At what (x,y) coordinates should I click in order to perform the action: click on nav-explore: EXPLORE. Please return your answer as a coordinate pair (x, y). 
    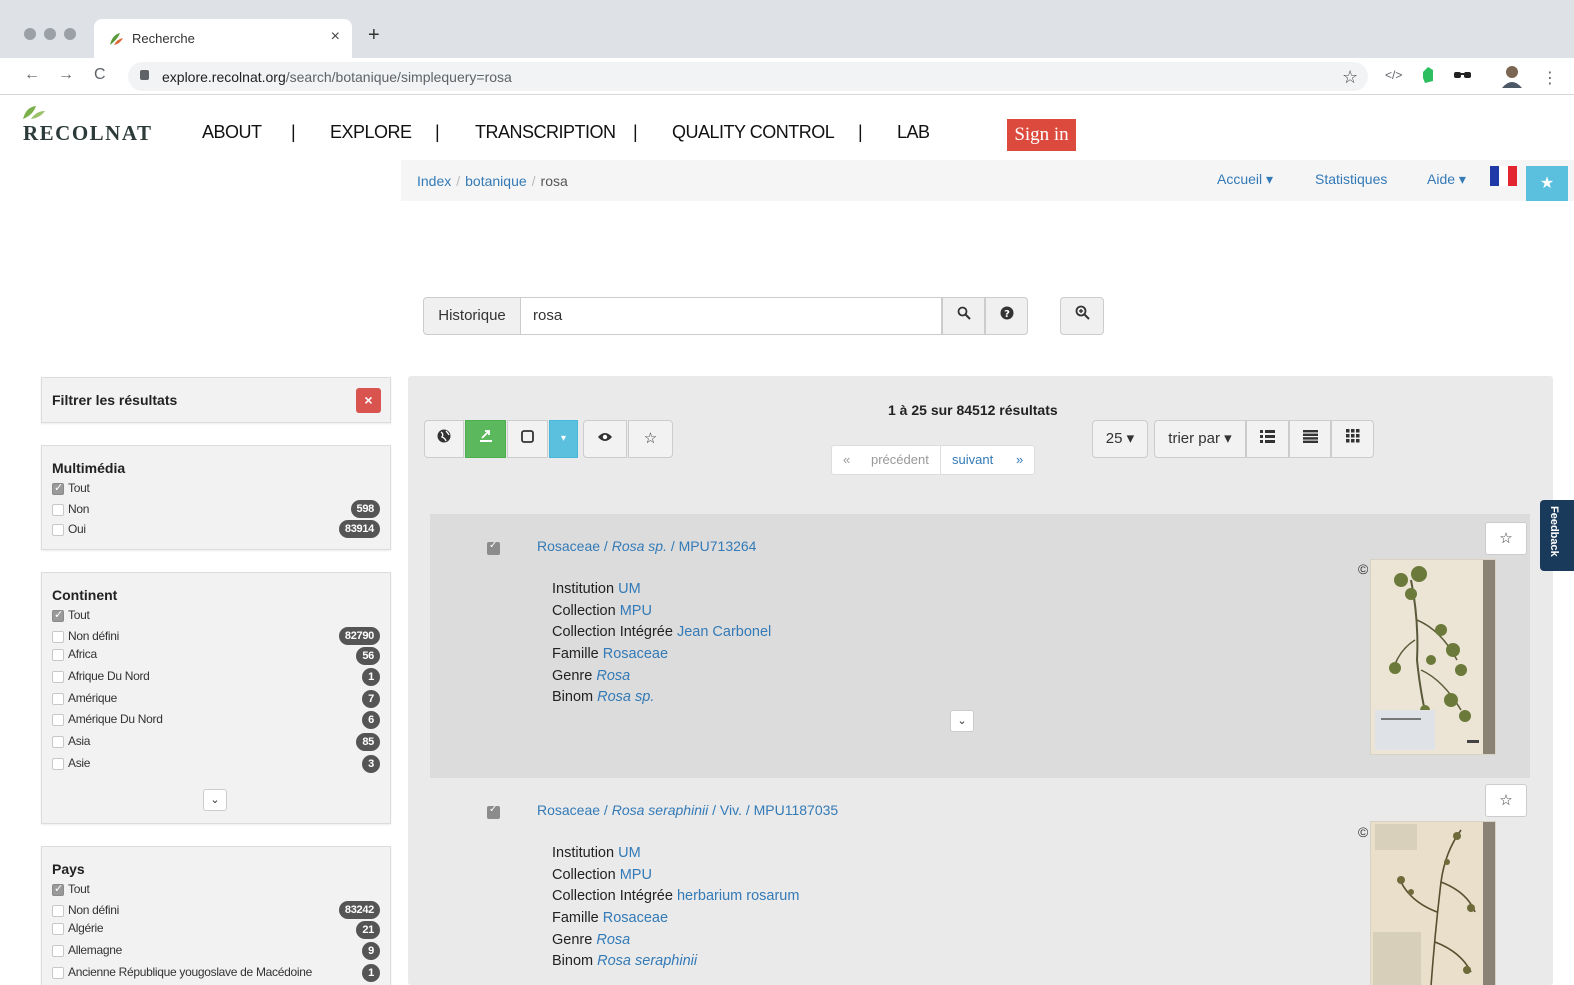
    Looking at the image, I should click on (371, 132).